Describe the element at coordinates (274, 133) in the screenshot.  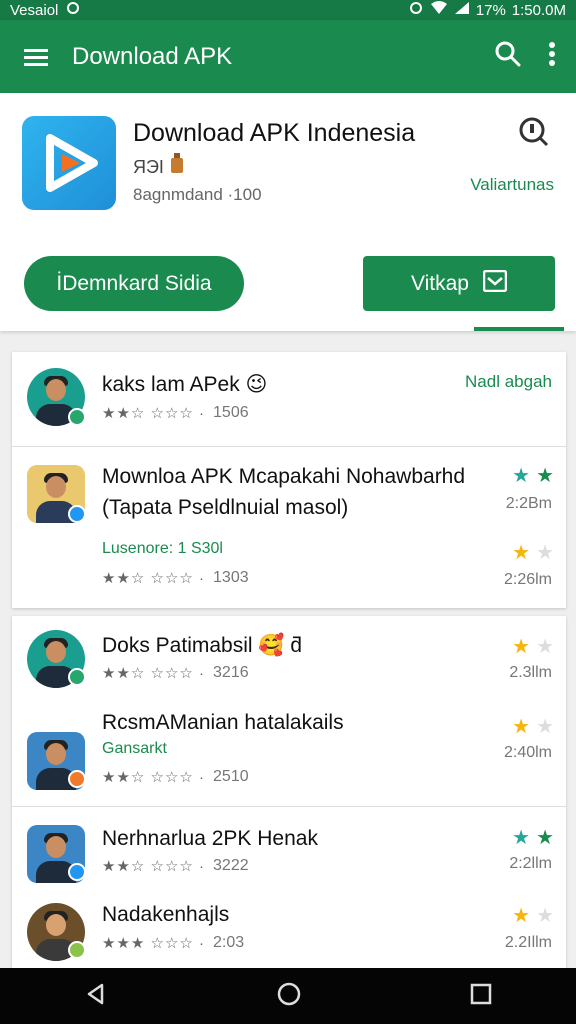
I see `app-name: Download APK Indenesia` at that location.